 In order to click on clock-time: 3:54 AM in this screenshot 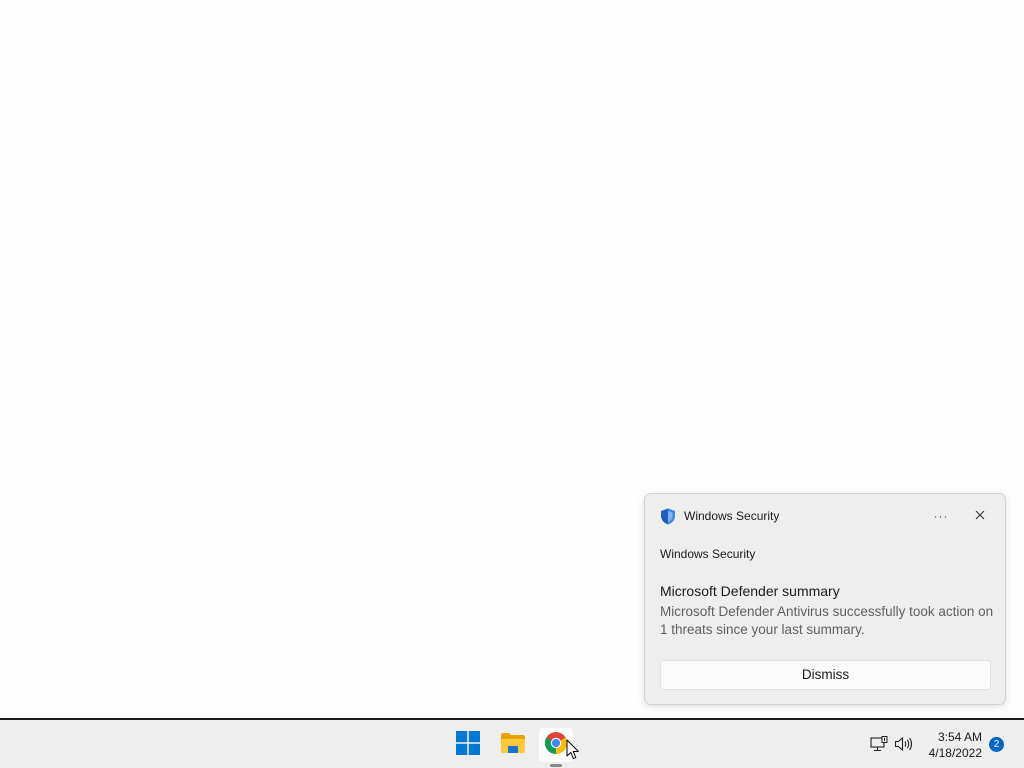, I will do `click(959, 737)`.